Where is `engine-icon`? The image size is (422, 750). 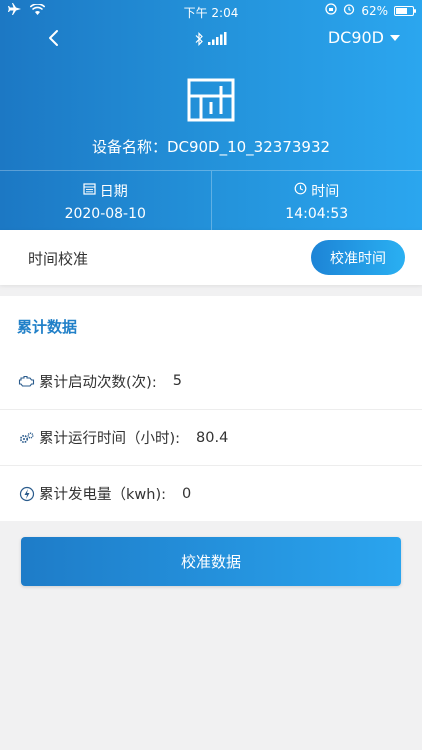
engine-icon is located at coordinates (26, 381).